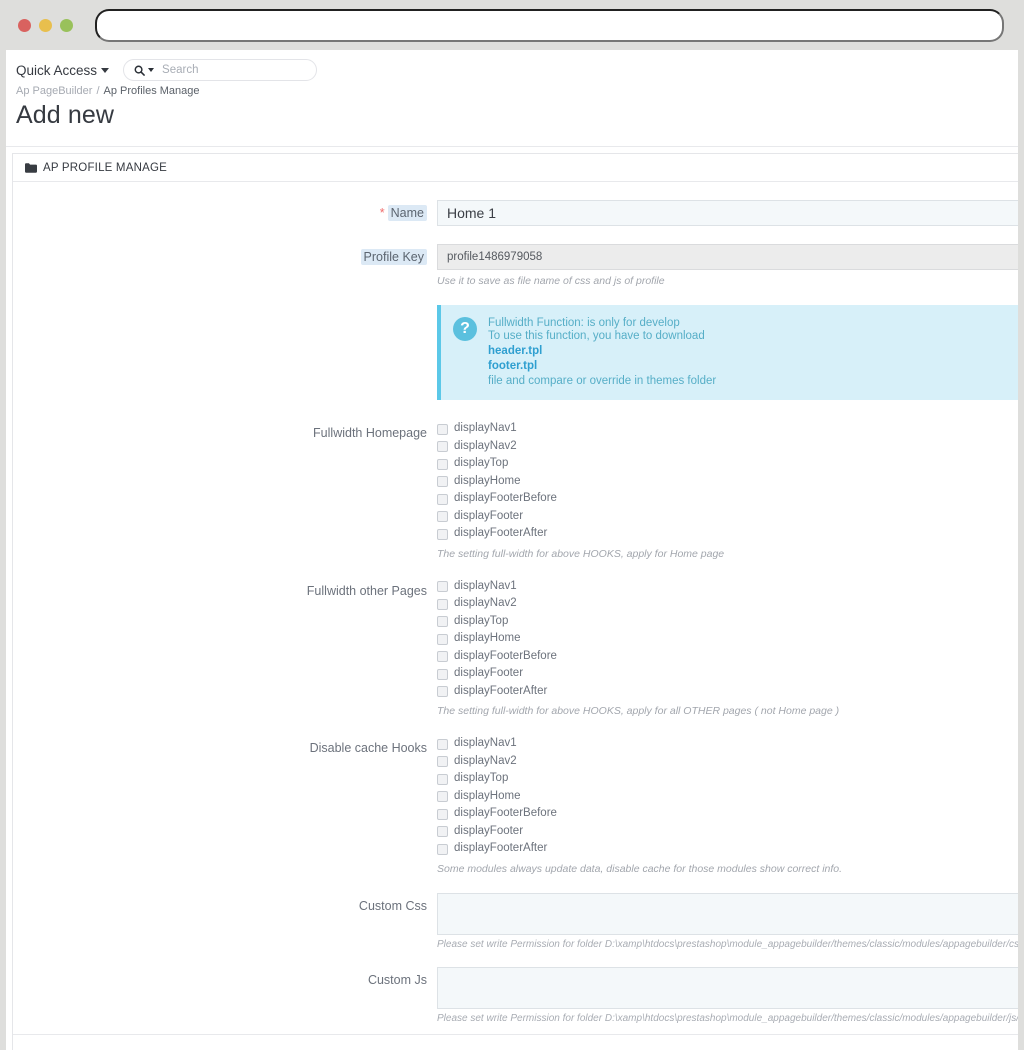  Describe the element at coordinates (727, 257) in the screenshot. I see `profile-key-input` at that location.